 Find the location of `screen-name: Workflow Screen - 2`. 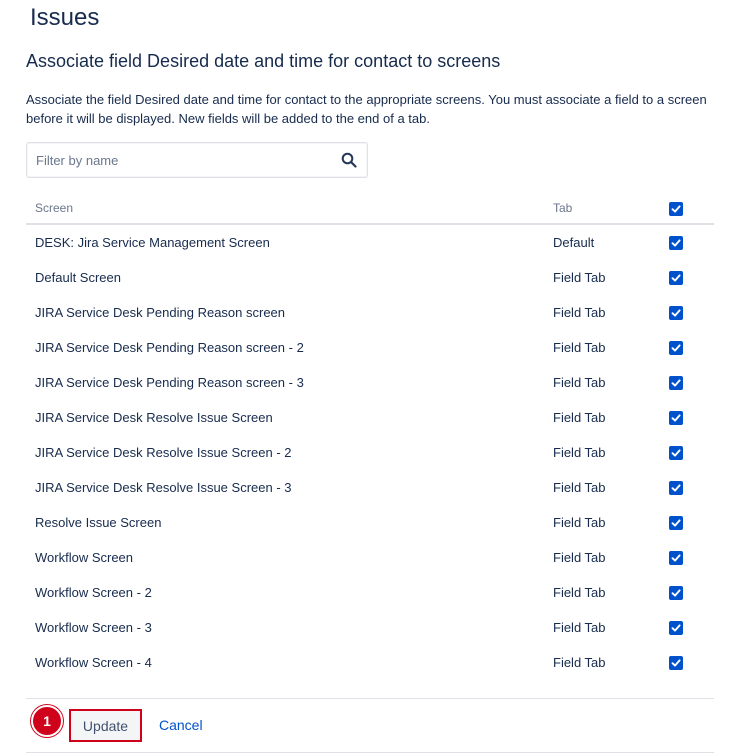

screen-name: Workflow Screen - 2 is located at coordinates (93, 592).